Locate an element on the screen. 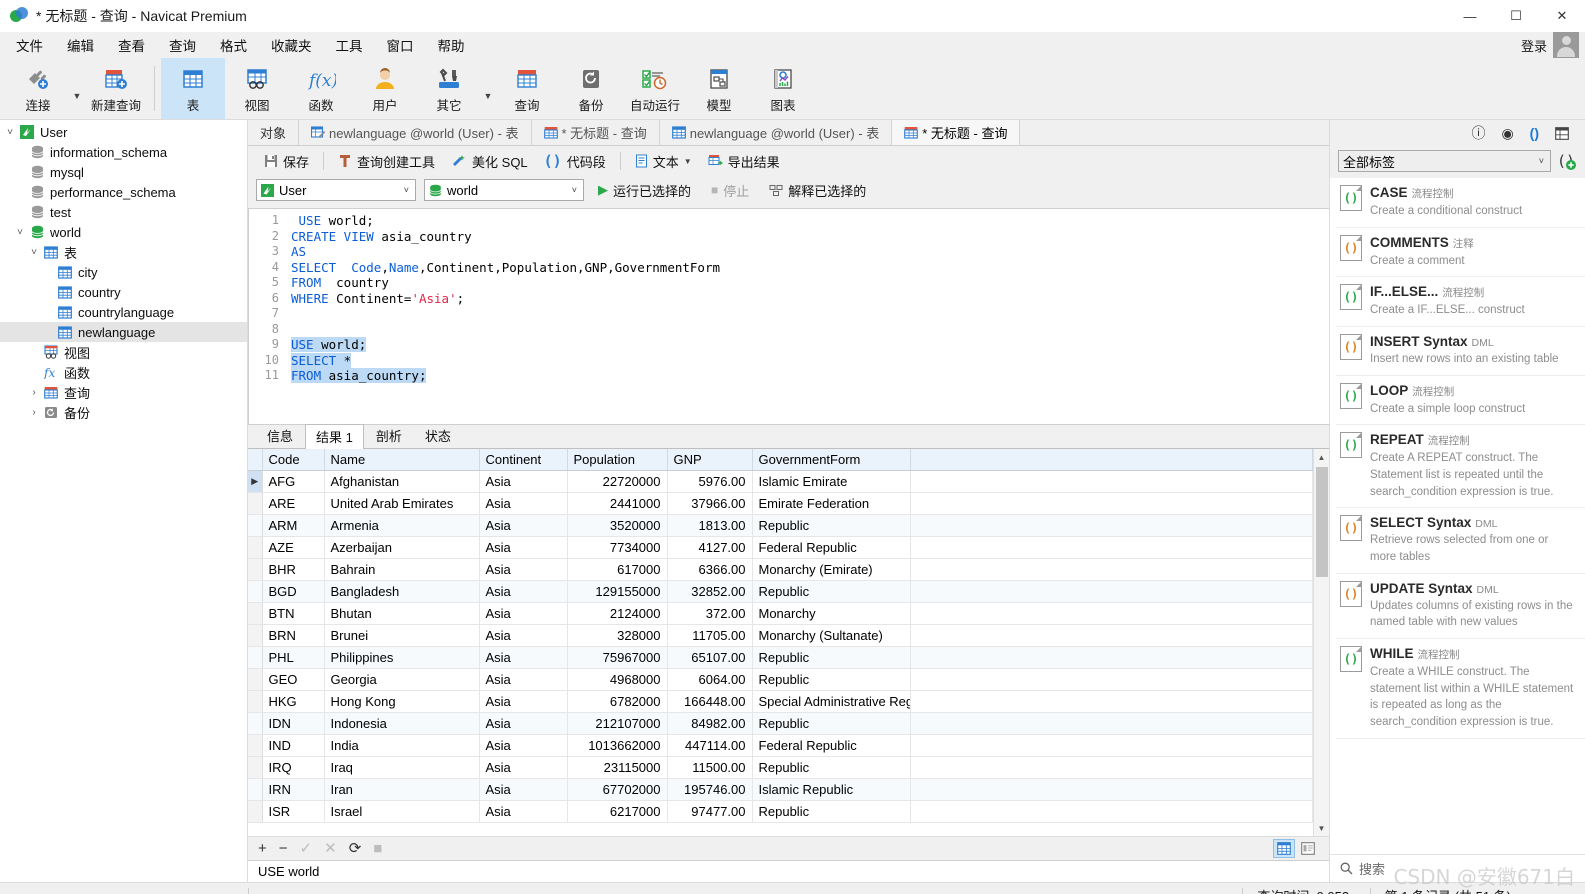  chevron-down-icon: ˅ is located at coordinates (1541, 161).